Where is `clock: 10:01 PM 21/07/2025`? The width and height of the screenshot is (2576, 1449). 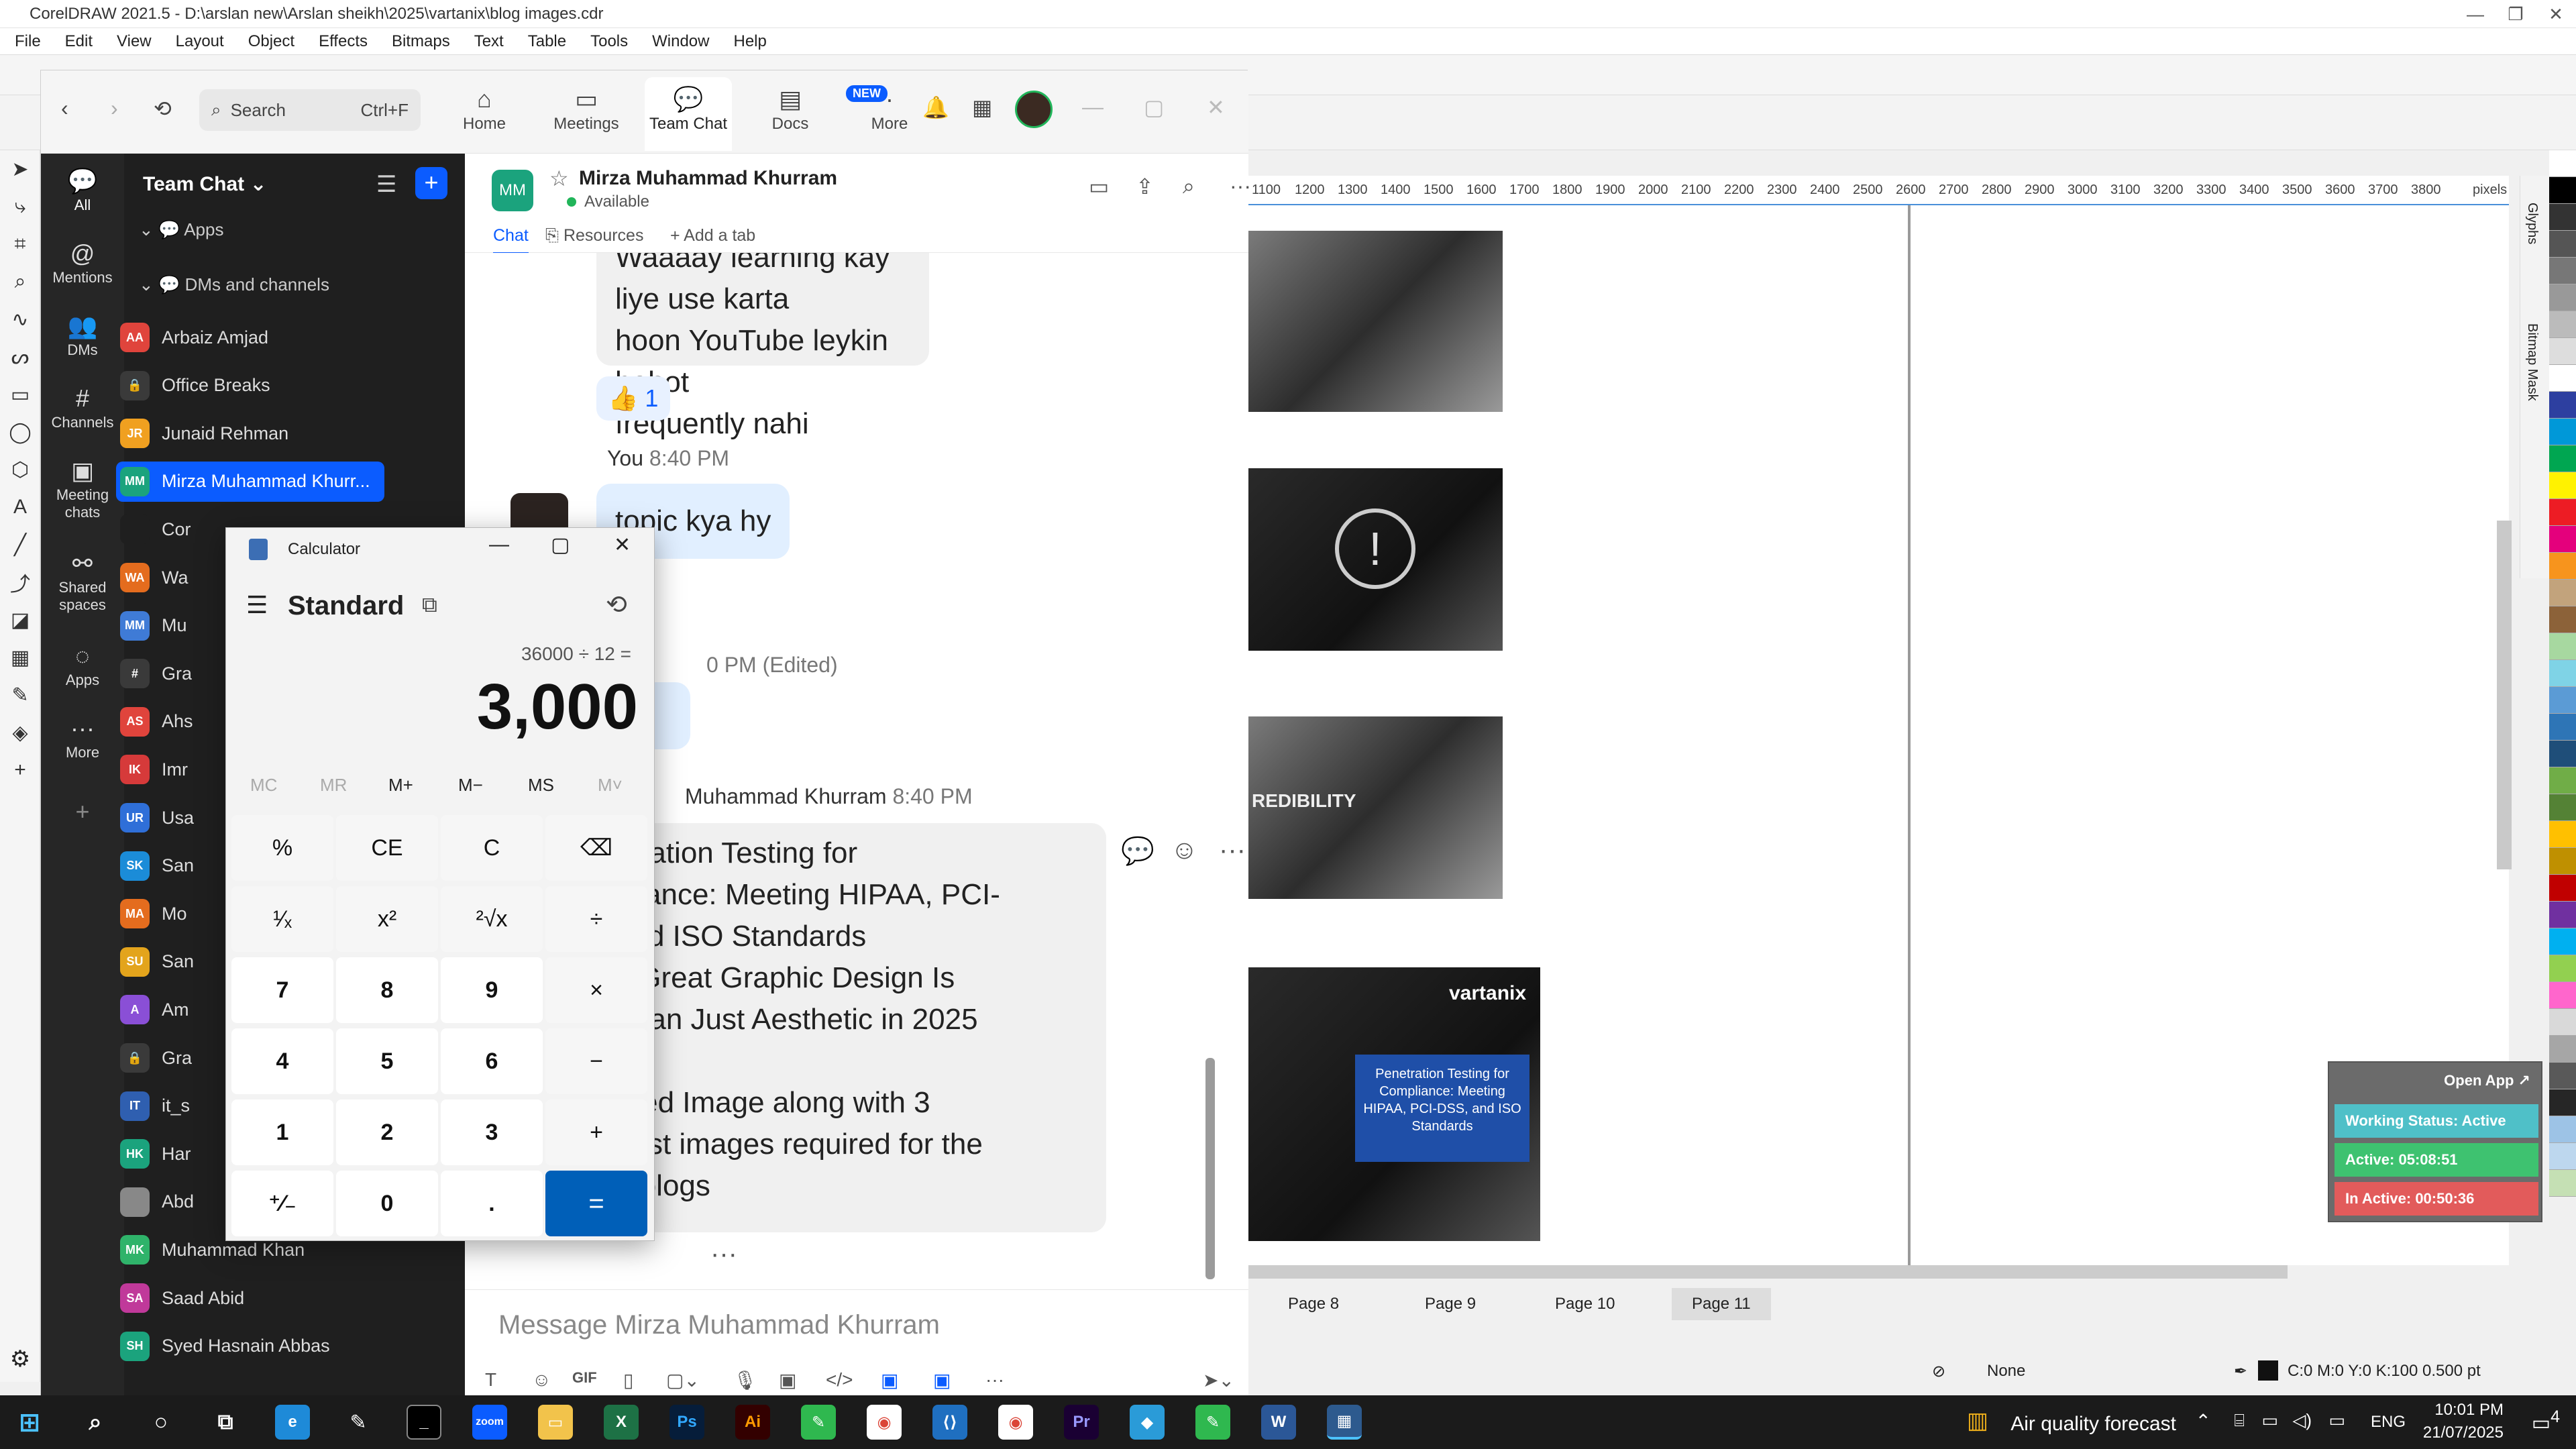
clock: 10:01 PM 21/07/2025 is located at coordinates (2463, 1421).